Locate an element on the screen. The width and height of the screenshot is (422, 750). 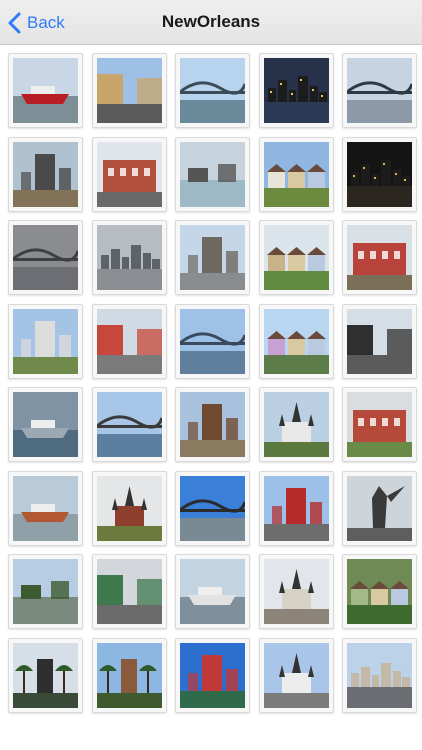
page-title: NewOrleans is located at coordinates (211, 21).